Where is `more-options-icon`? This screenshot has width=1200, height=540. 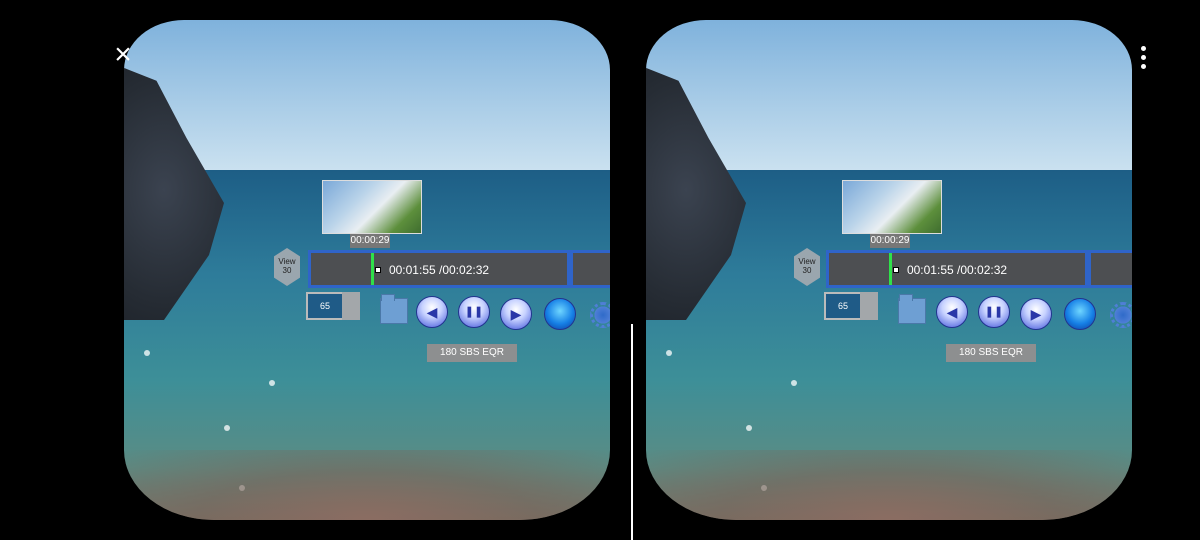
more-options-icon is located at coordinates (1143, 57).